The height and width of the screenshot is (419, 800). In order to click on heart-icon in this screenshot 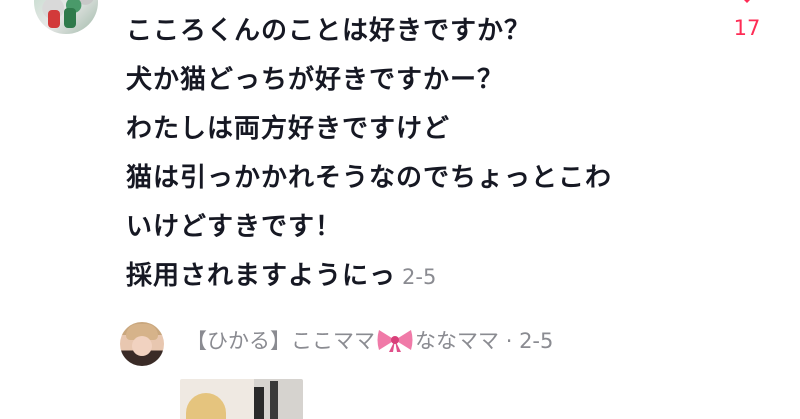, I will do `click(747, 3)`.